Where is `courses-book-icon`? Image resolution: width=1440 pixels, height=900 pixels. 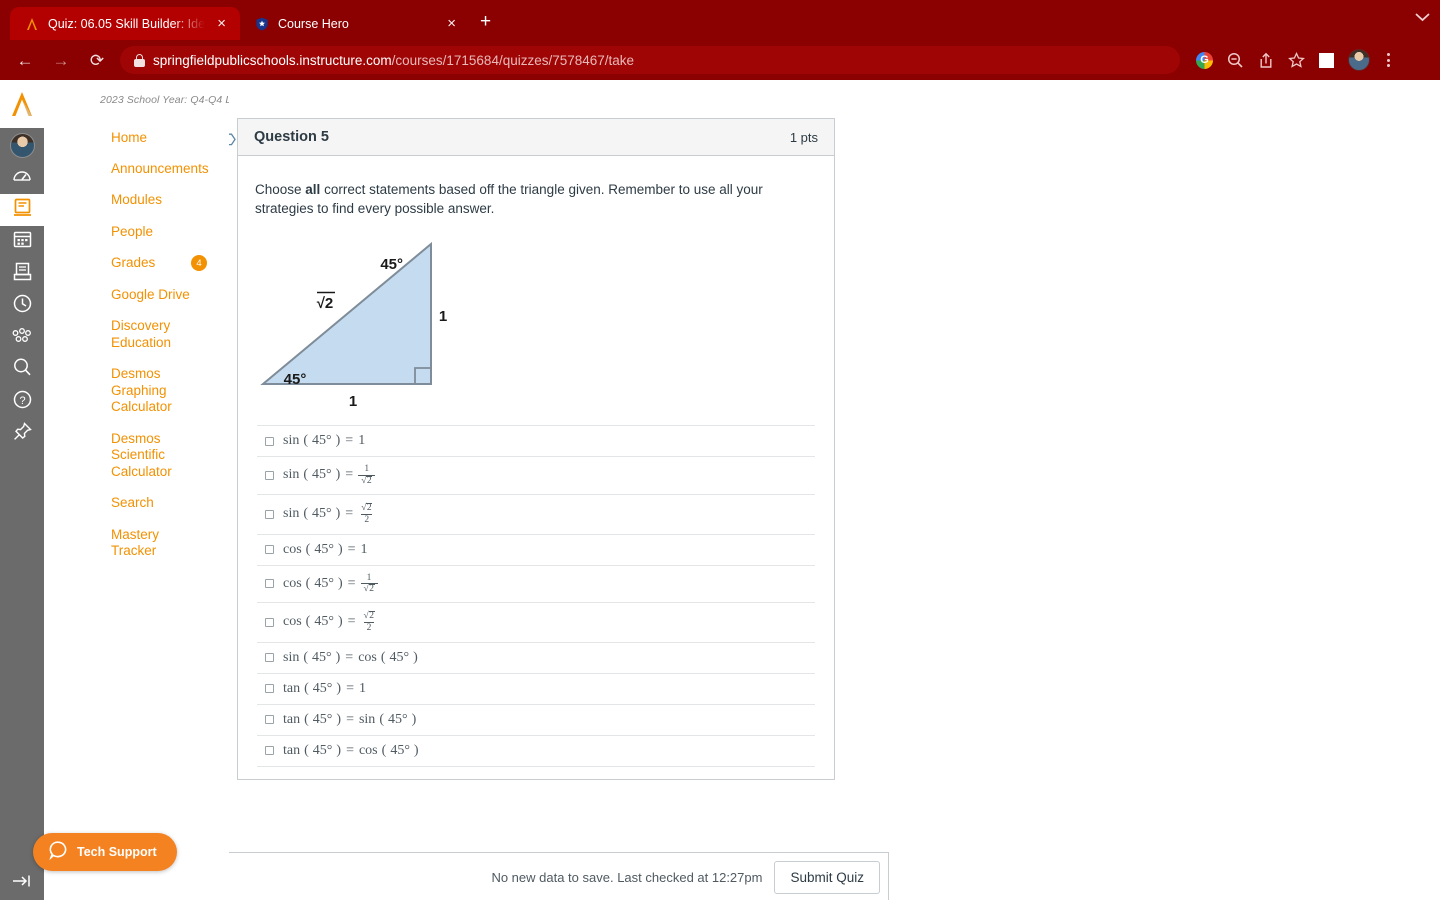 courses-book-icon is located at coordinates (22, 210).